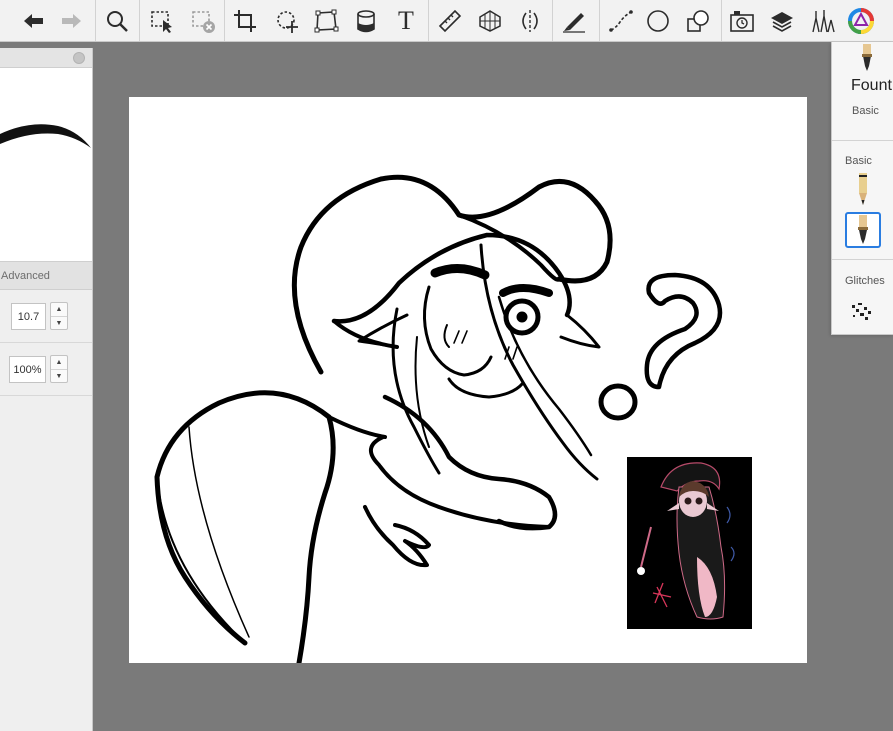 This screenshot has width=893, height=731. What do you see at coordinates (450, 21) in the screenshot?
I see `ruler-icon` at bounding box center [450, 21].